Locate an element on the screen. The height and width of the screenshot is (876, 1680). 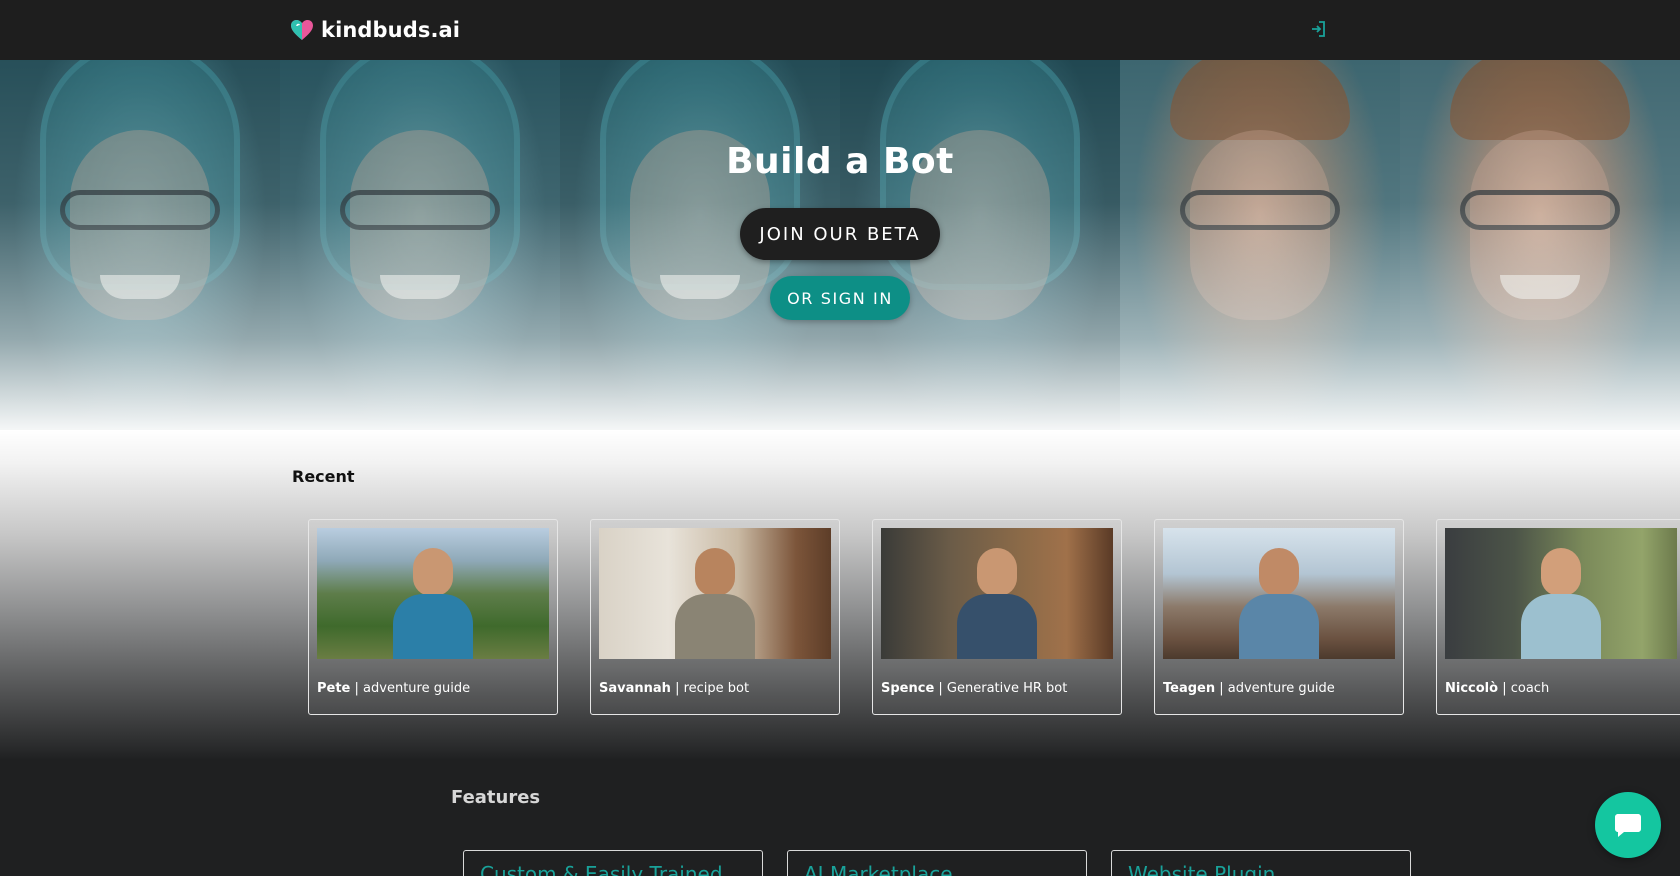
feature-card-title: Custom & Easily Trained is located at coordinates (601, 869).